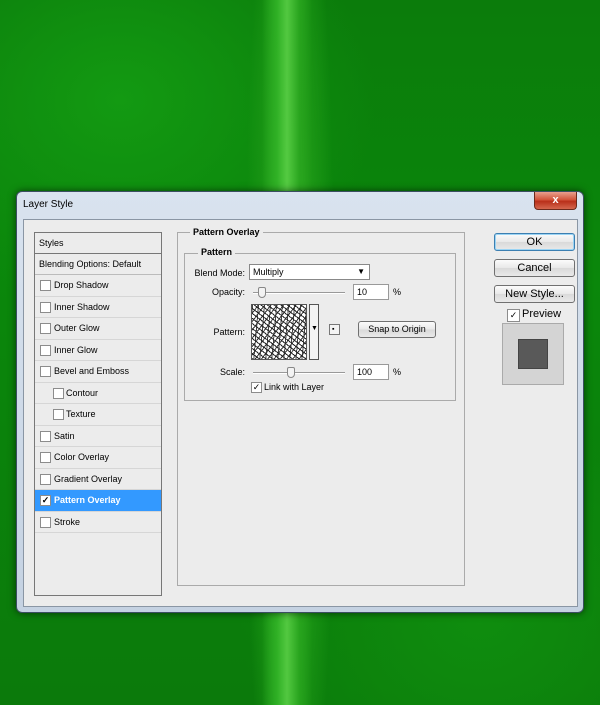 The height and width of the screenshot is (705, 600). I want to click on style-item-color-overlay: Color Overlay, so click(98, 458).